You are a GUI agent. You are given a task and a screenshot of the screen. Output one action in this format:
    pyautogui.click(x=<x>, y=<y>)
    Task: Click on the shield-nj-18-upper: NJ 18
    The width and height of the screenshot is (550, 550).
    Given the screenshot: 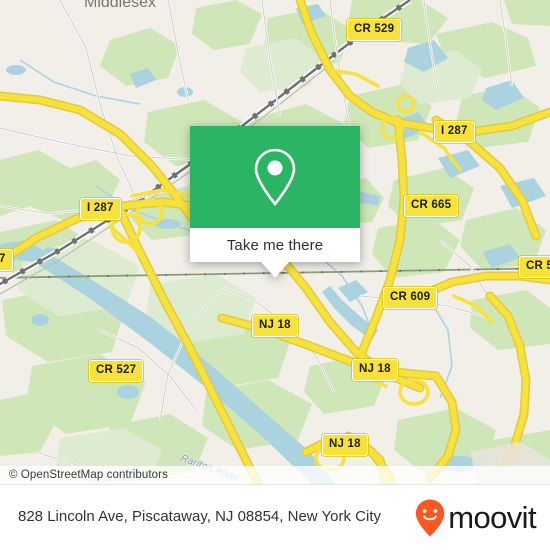 What is the action you would take?
    pyautogui.click(x=275, y=326)
    